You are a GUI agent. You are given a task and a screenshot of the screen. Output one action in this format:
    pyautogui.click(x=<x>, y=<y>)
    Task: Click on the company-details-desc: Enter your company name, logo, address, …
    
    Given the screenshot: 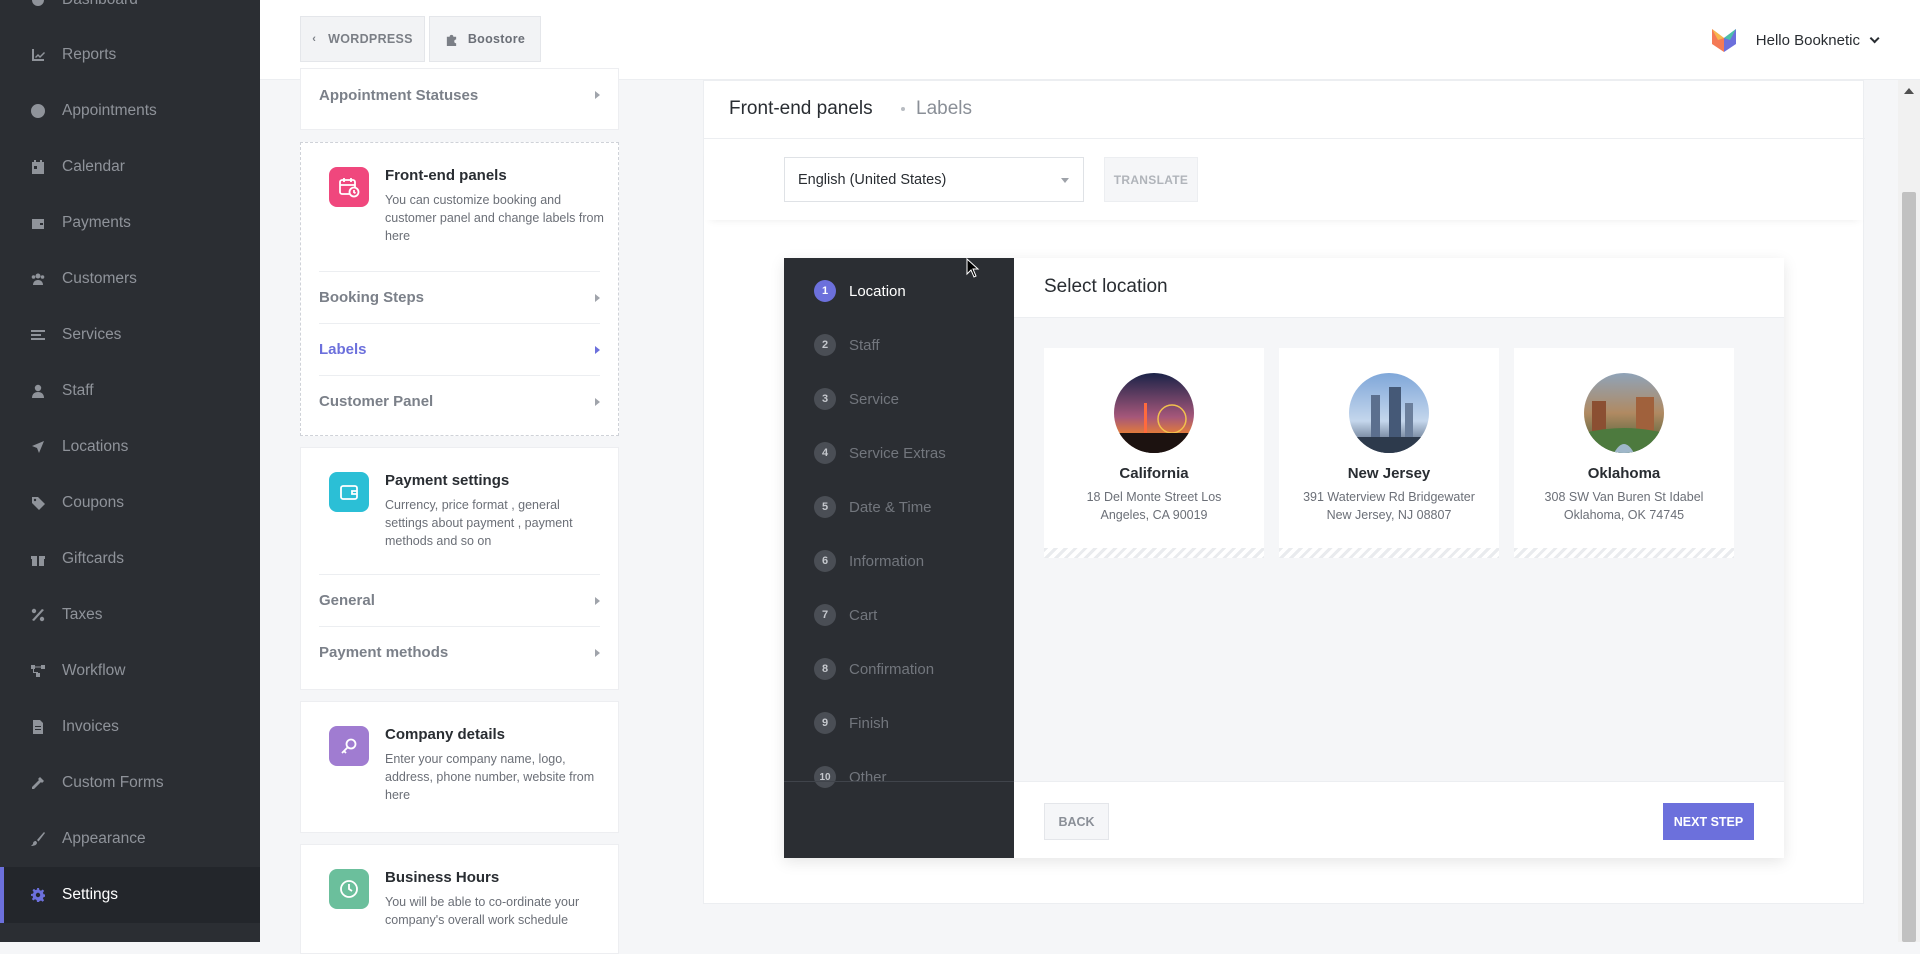 What is the action you would take?
    pyautogui.click(x=490, y=777)
    